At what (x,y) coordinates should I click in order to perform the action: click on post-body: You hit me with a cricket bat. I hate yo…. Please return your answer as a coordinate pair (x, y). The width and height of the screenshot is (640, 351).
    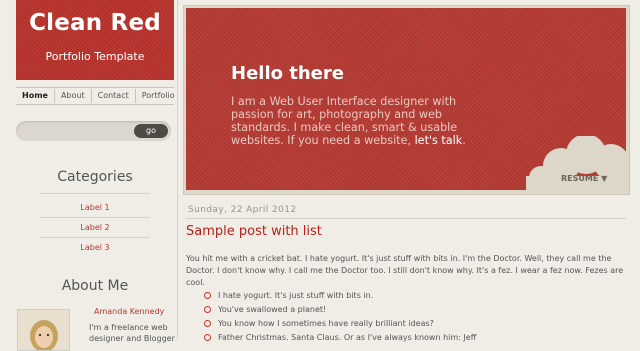
    Looking at the image, I should click on (405, 270).